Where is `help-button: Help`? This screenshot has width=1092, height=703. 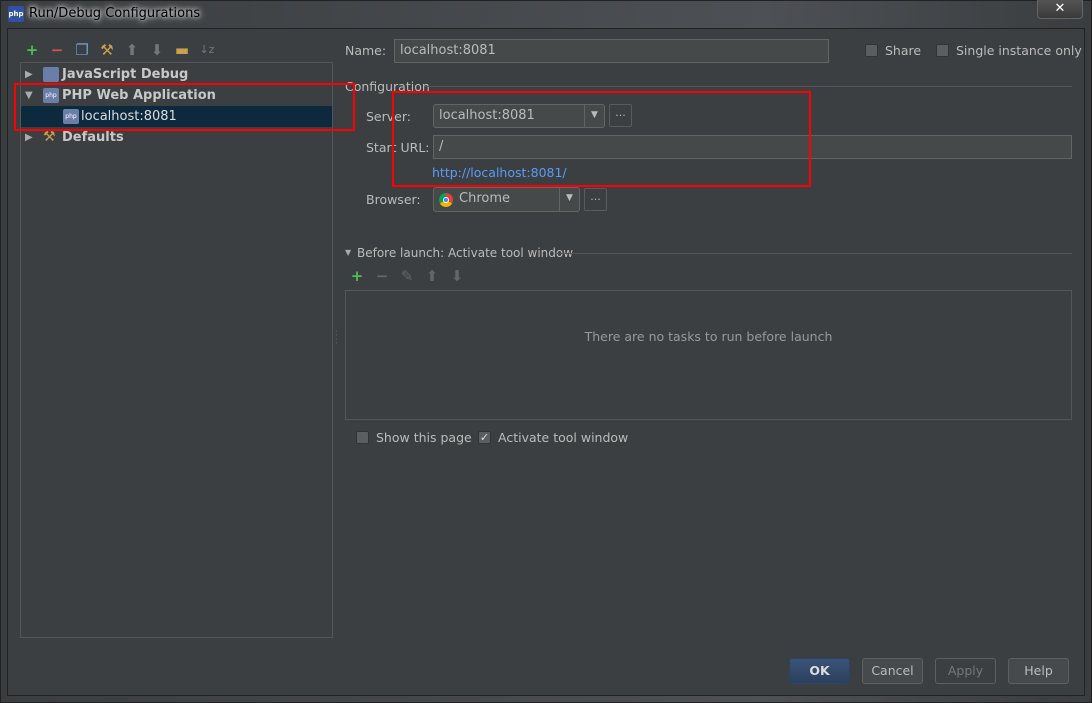
help-button: Help is located at coordinates (1038, 671).